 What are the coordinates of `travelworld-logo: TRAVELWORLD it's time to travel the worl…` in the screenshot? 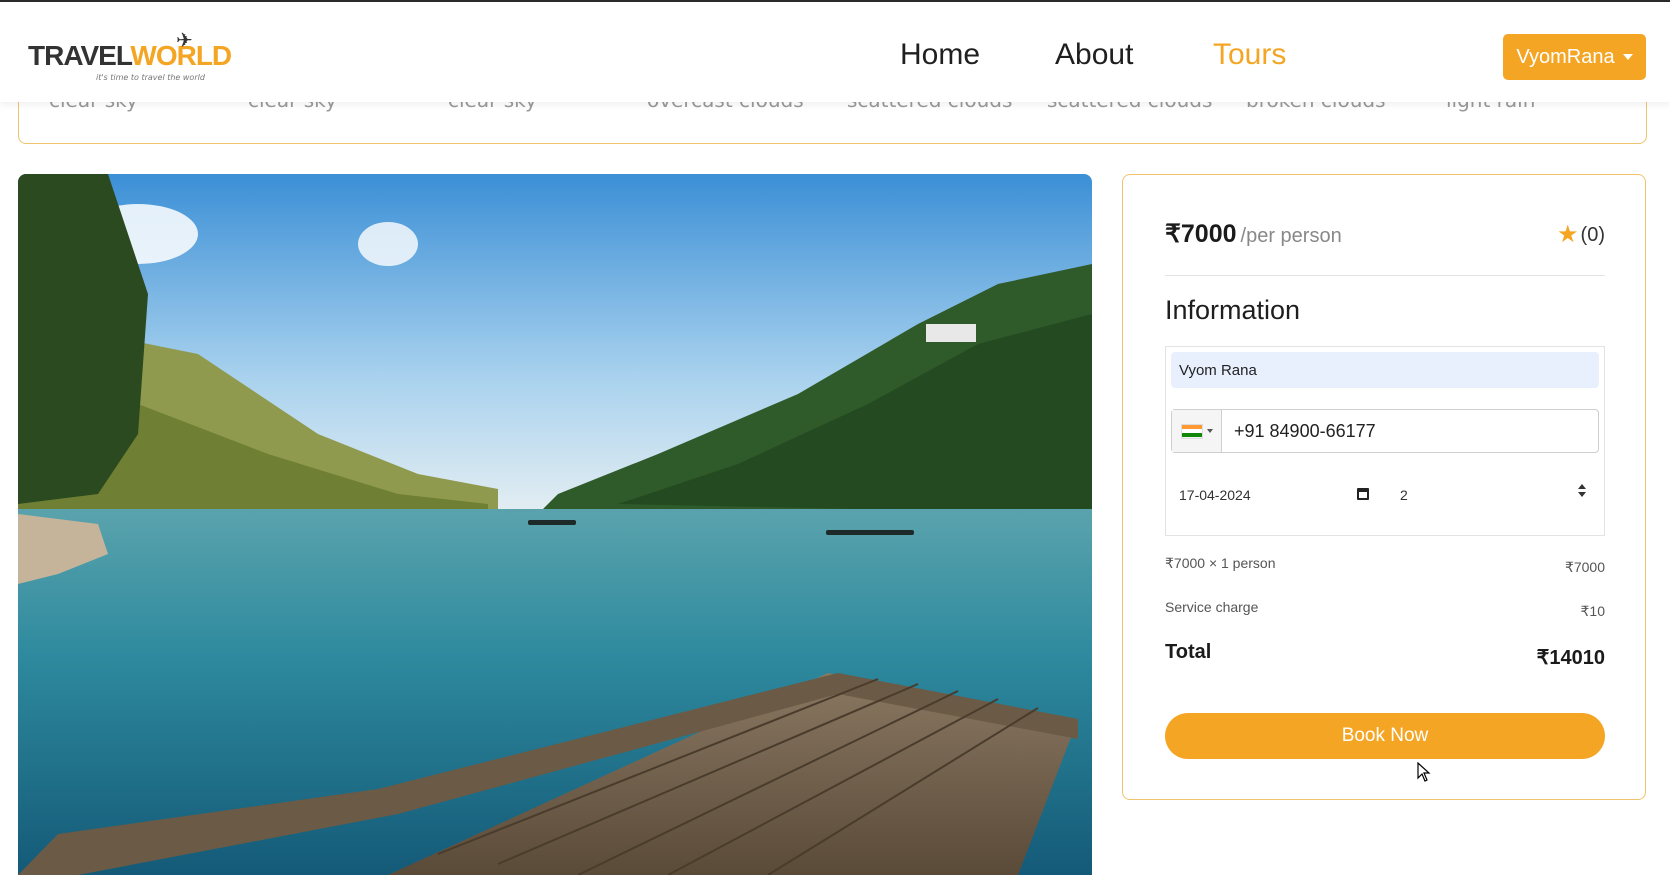 It's located at (129, 57).